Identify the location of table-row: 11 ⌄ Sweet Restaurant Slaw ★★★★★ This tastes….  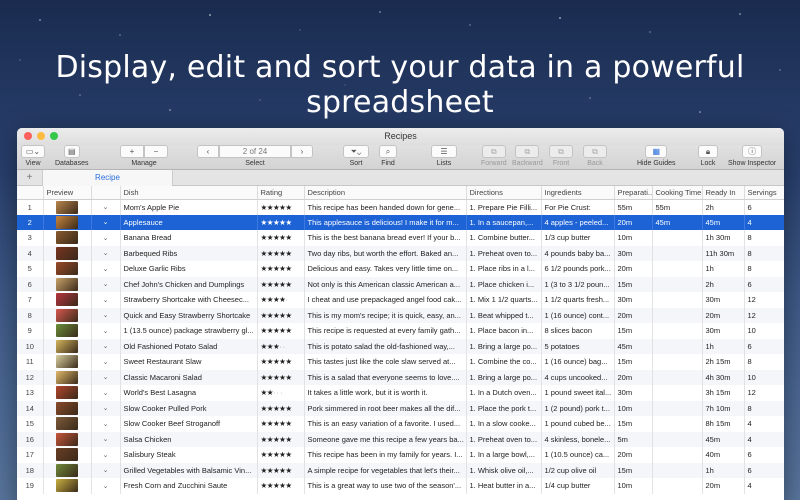
(400, 362).